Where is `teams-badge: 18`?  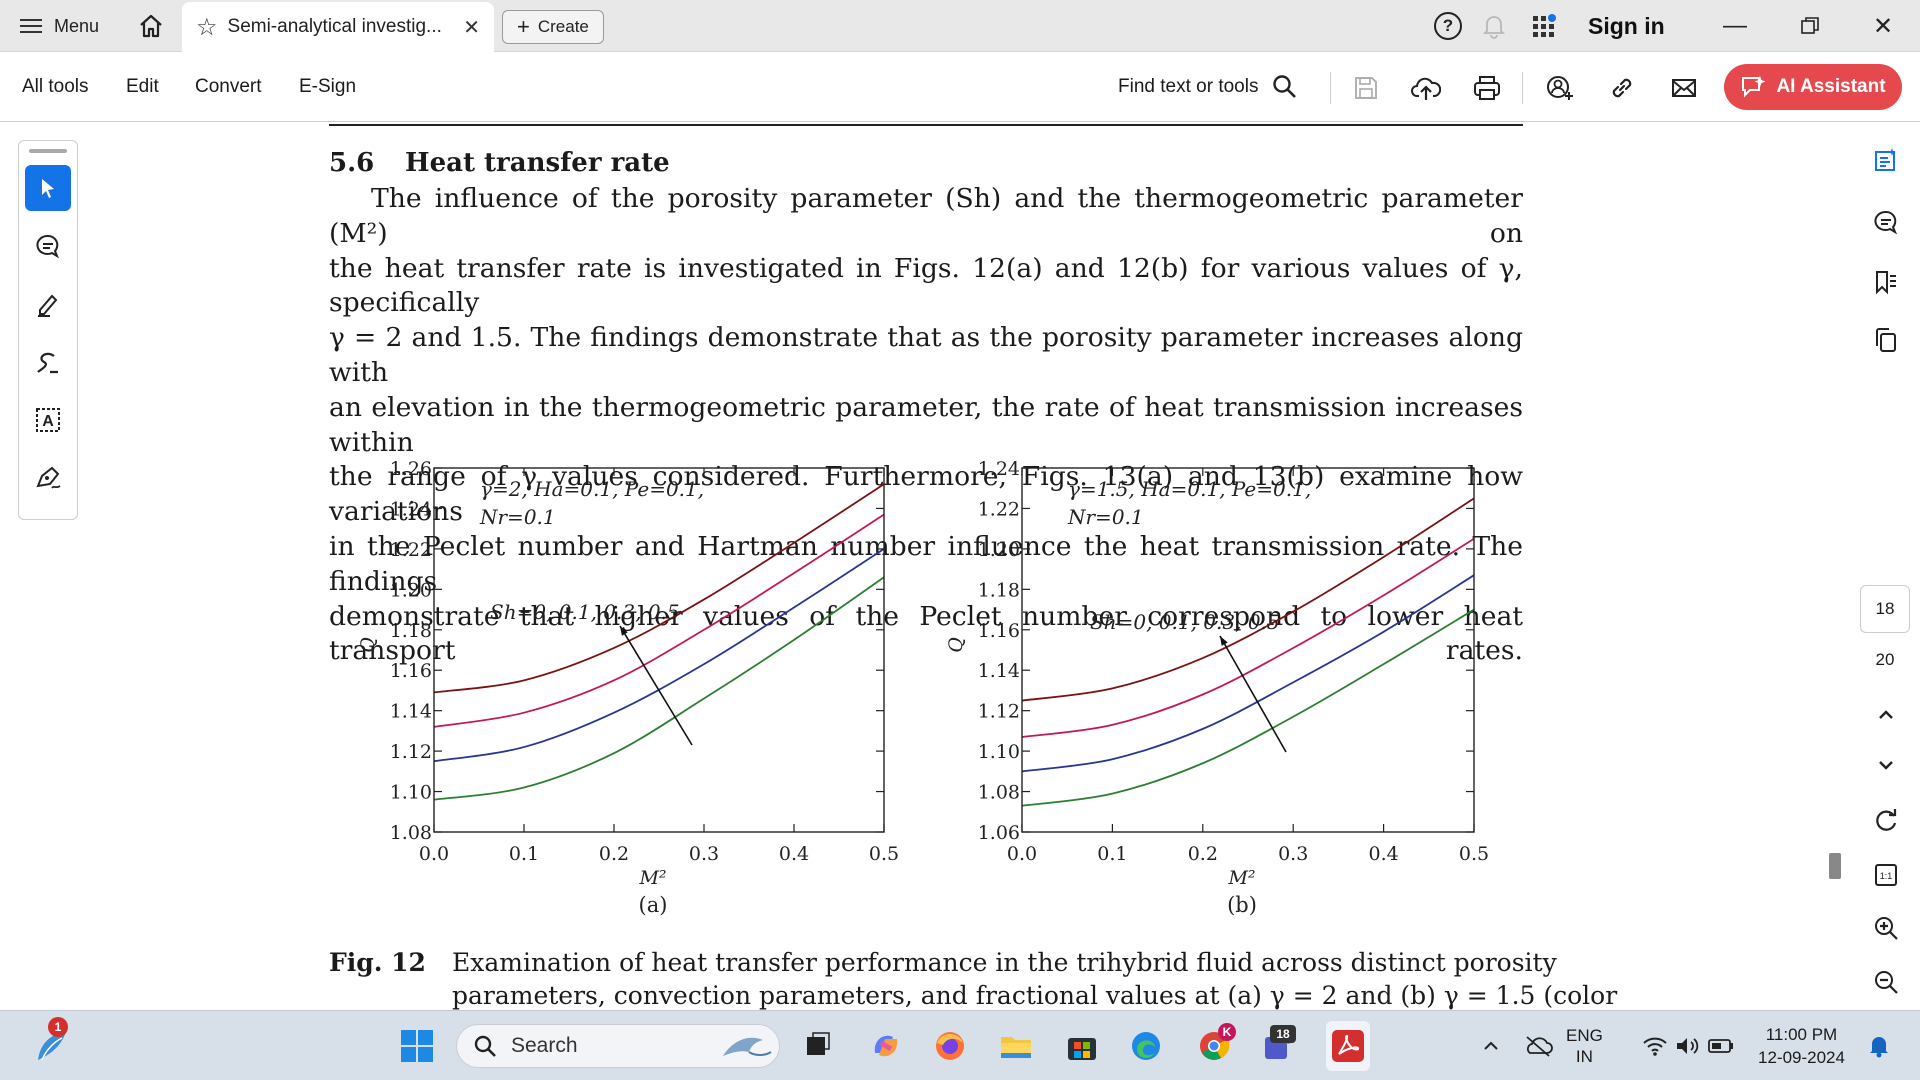 teams-badge: 18 is located at coordinates (1283, 1034).